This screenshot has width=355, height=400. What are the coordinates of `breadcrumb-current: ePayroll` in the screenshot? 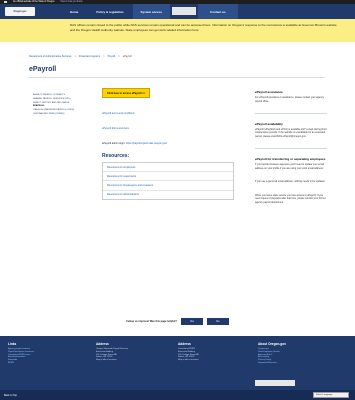 It's located at (127, 56).